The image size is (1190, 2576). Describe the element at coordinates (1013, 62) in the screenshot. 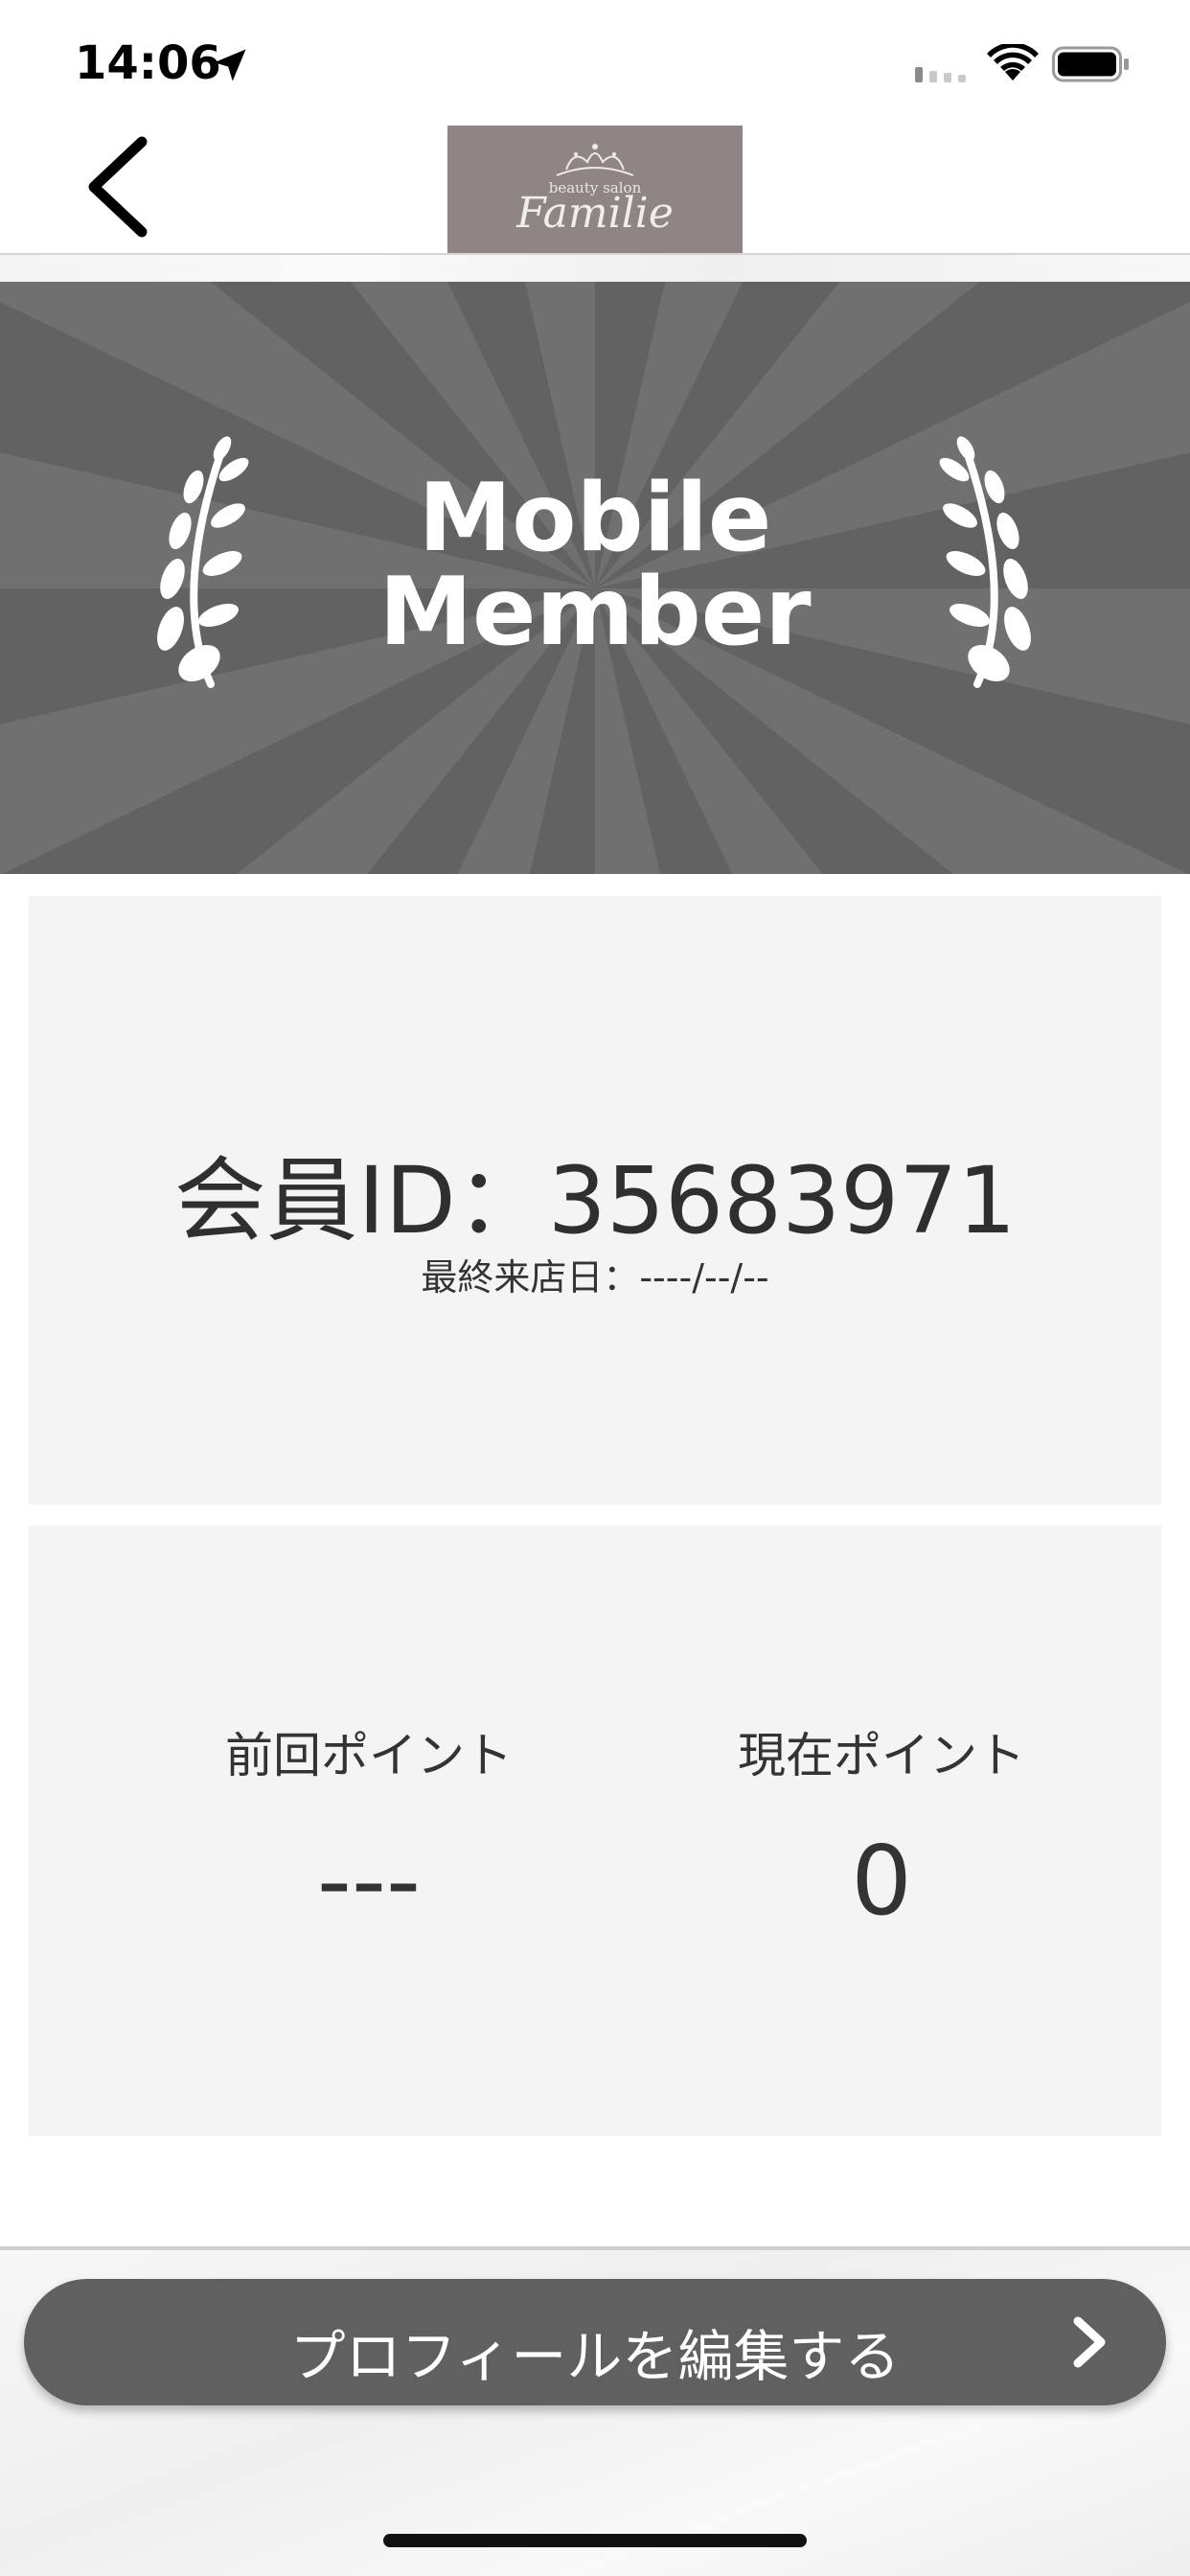

I see `wifi-icon` at that location.